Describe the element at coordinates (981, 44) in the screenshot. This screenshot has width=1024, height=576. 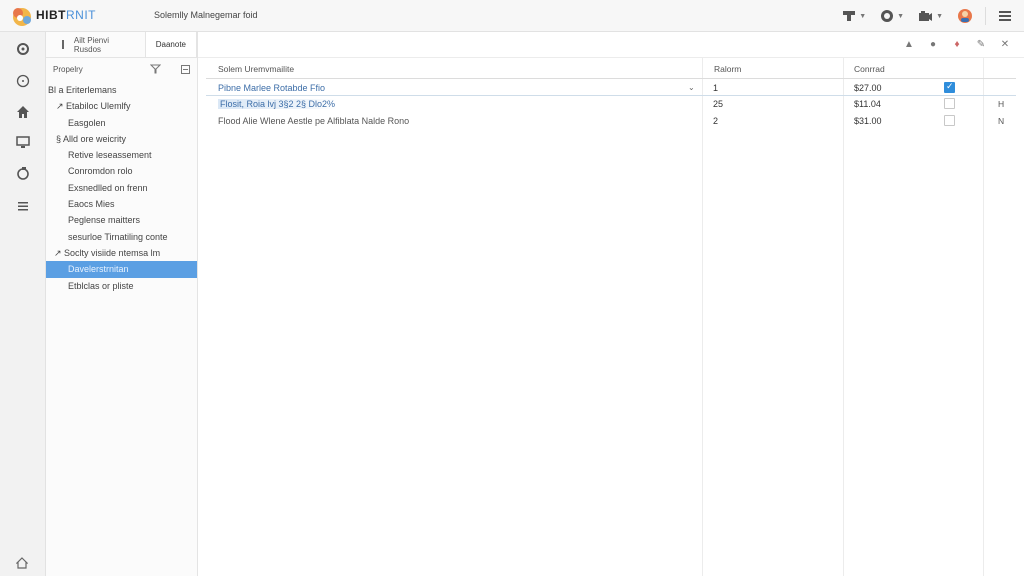
I see `edit-icon: ✎` at that location.